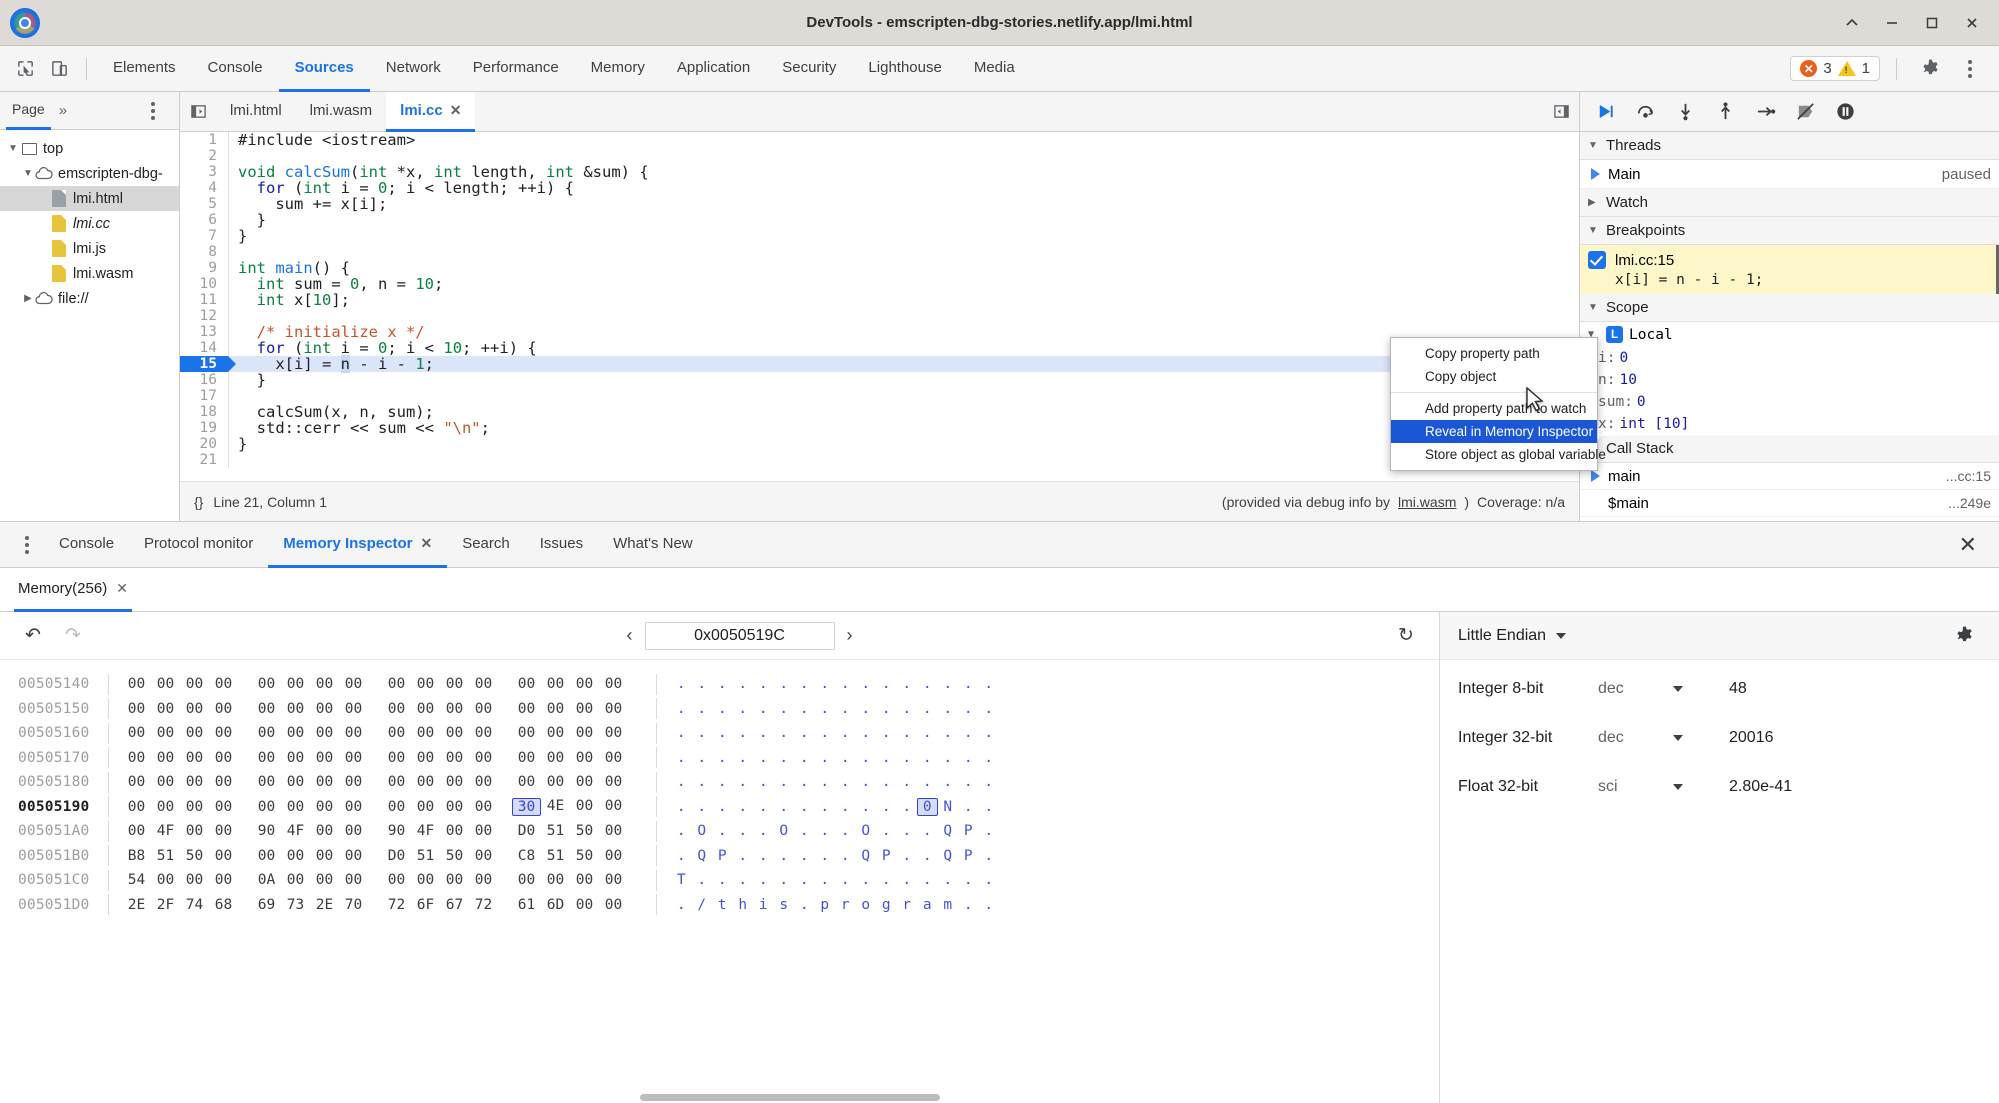  Describe the element at coordinates (483, 905) in the screenshot. I see `hex-byte: 72` at that location.